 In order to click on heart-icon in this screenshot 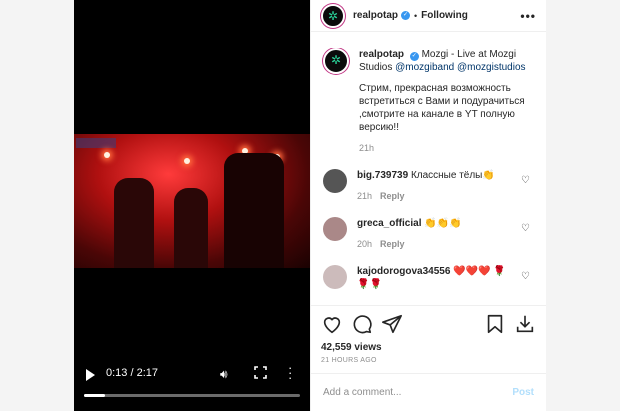, I will do `click(332, 324)`.